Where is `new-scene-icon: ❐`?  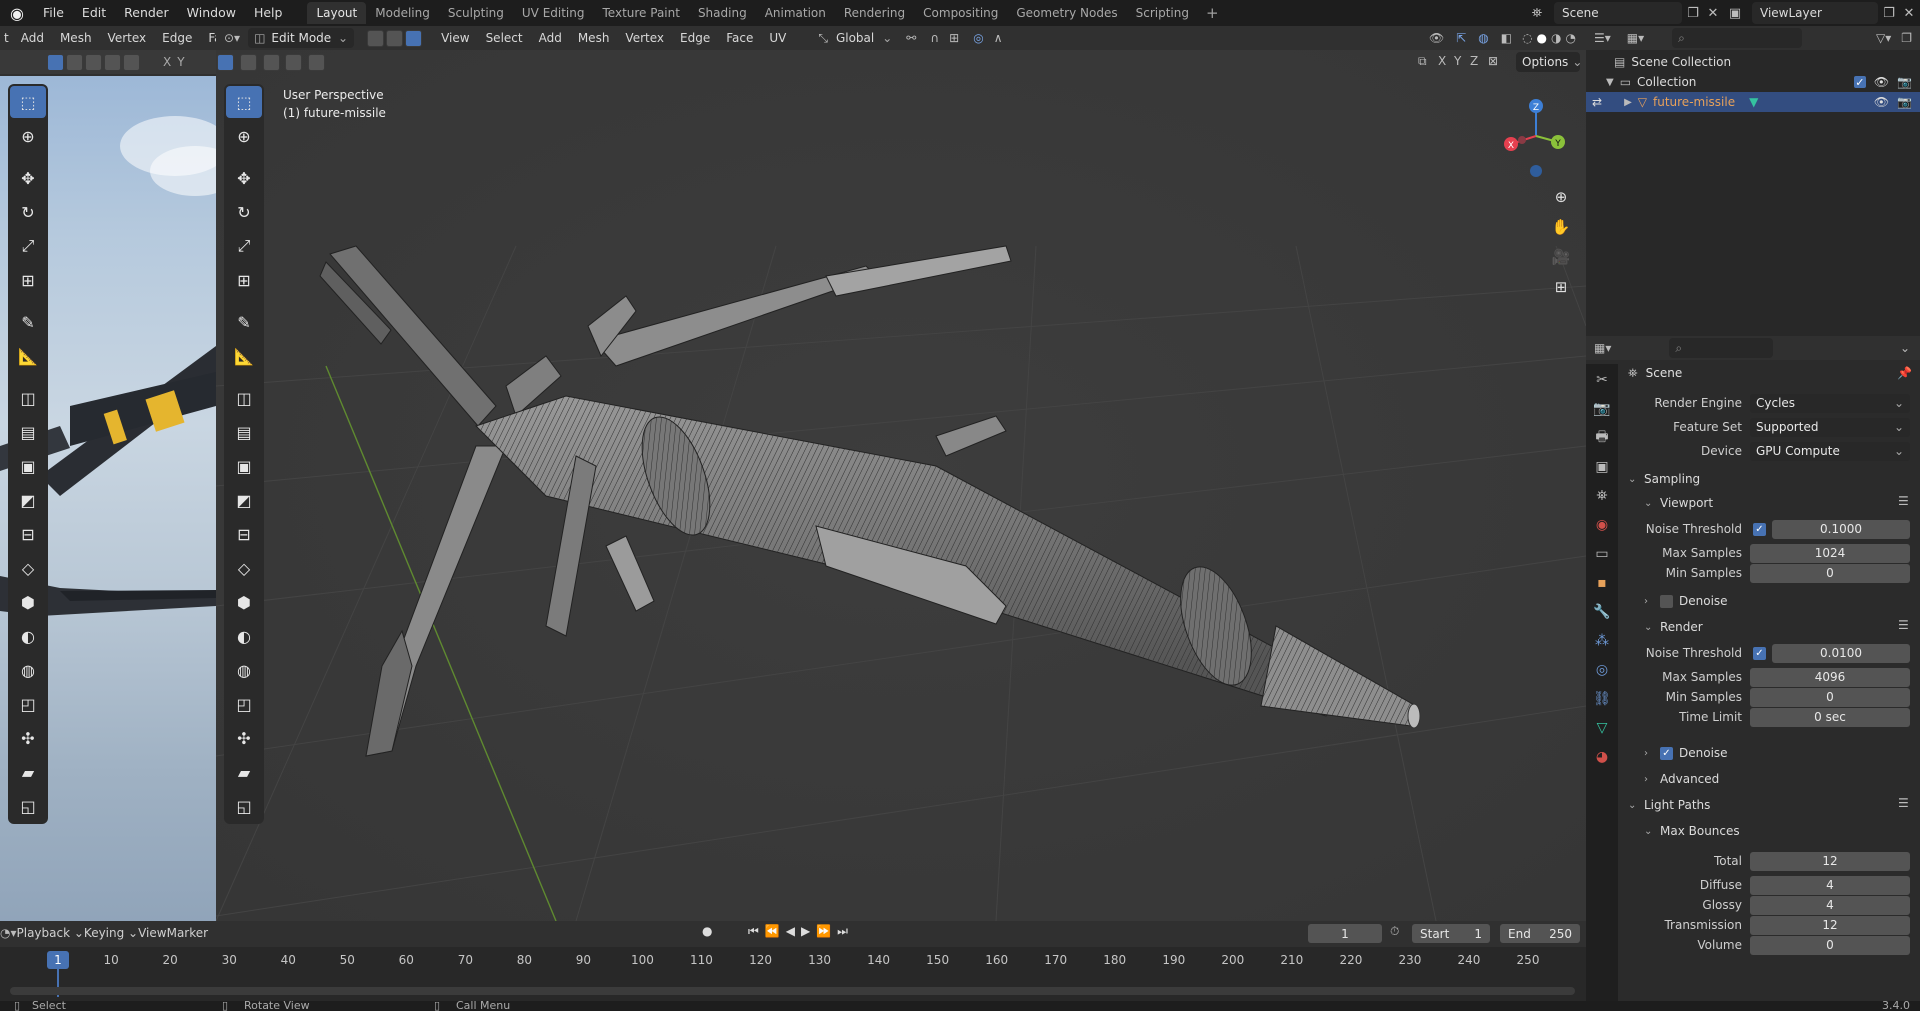
new-scene-icon: ❐ is located at coordinates (1693, 13).